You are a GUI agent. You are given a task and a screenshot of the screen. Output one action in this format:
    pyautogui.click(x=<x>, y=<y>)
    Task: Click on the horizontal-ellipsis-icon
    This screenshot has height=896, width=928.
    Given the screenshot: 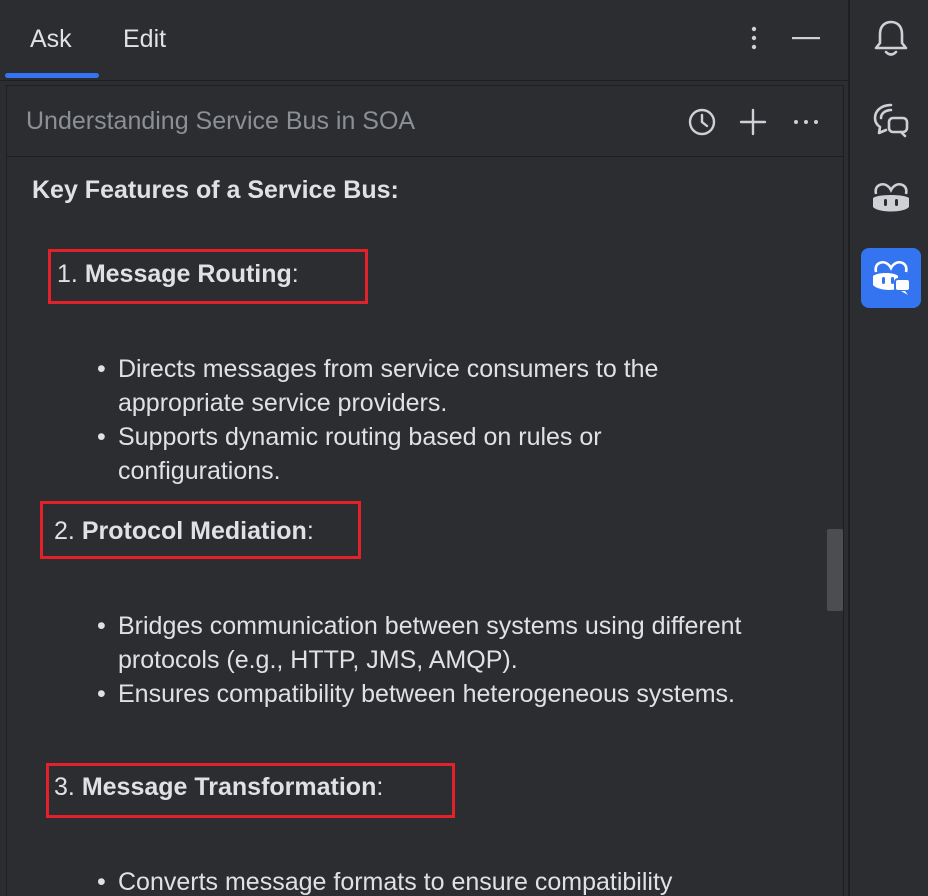 What is the action you would take?
    pyautogui.click(x=806, y=122)
    